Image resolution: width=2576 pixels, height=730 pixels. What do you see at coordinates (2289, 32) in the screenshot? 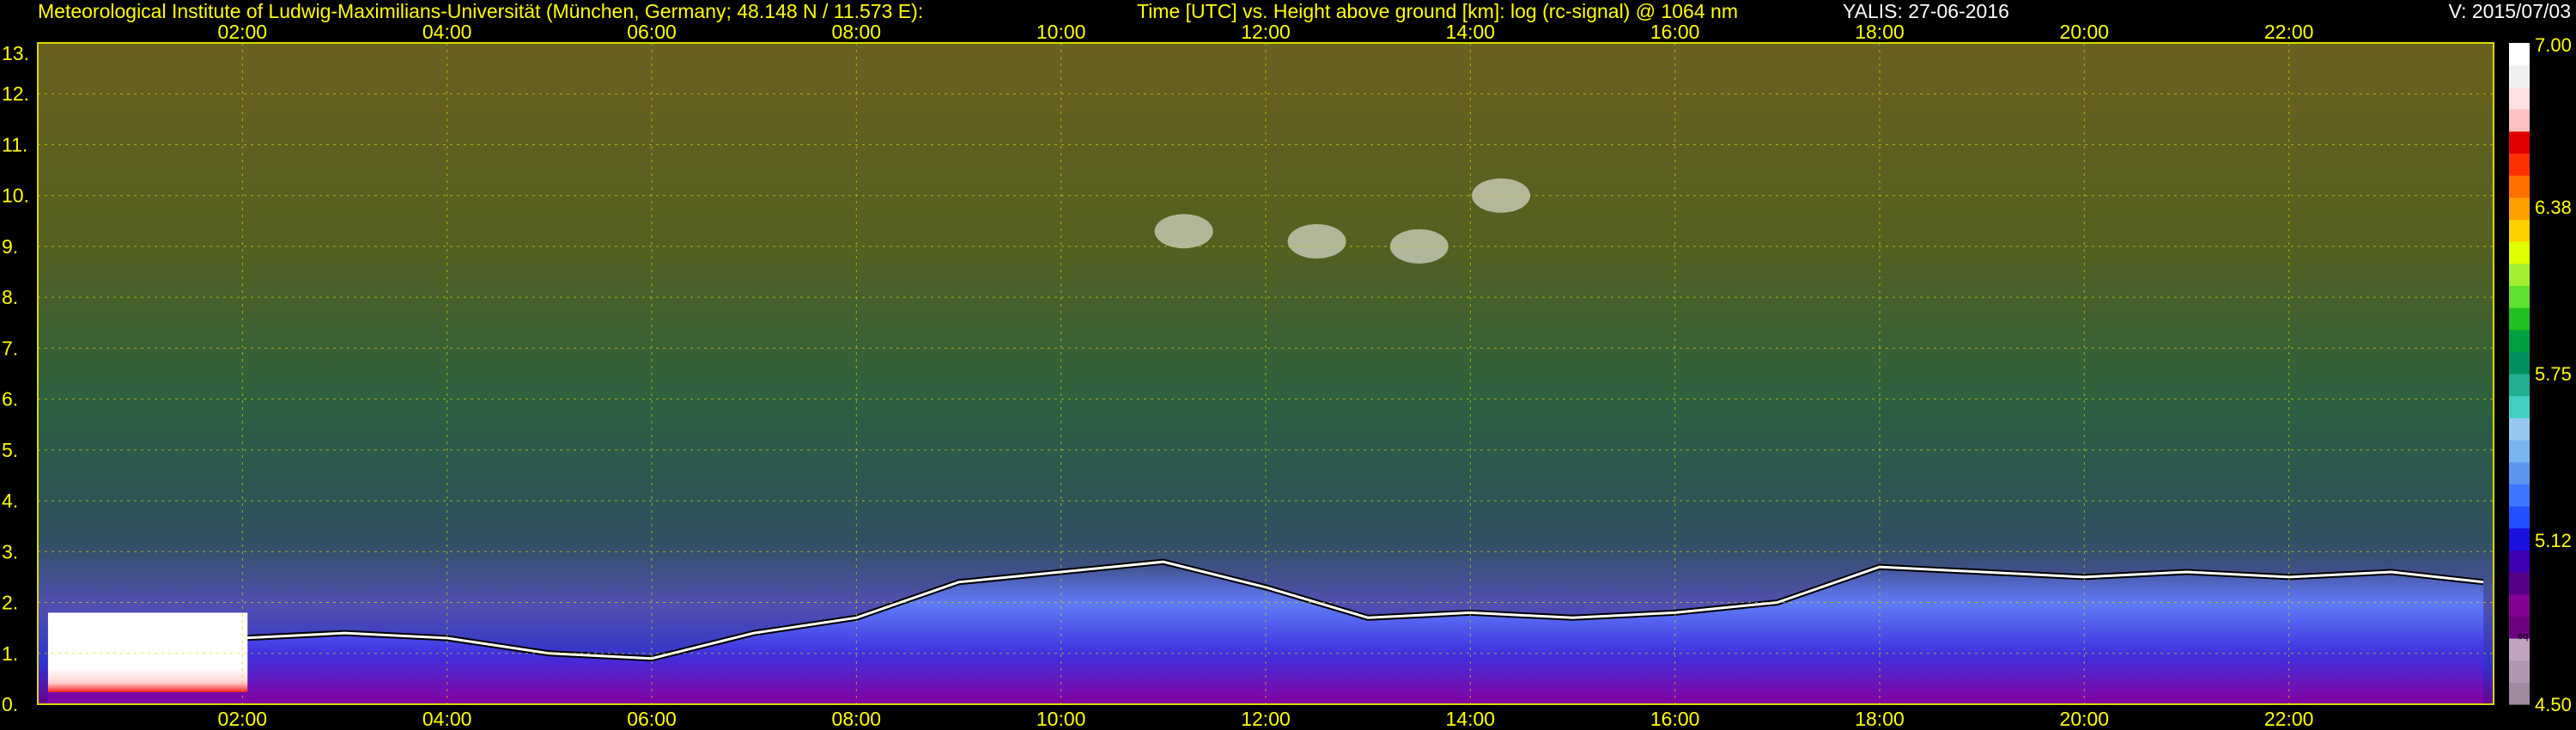
I see `x-tick-label-top: 22:00` at bounding box center [2289, 32].